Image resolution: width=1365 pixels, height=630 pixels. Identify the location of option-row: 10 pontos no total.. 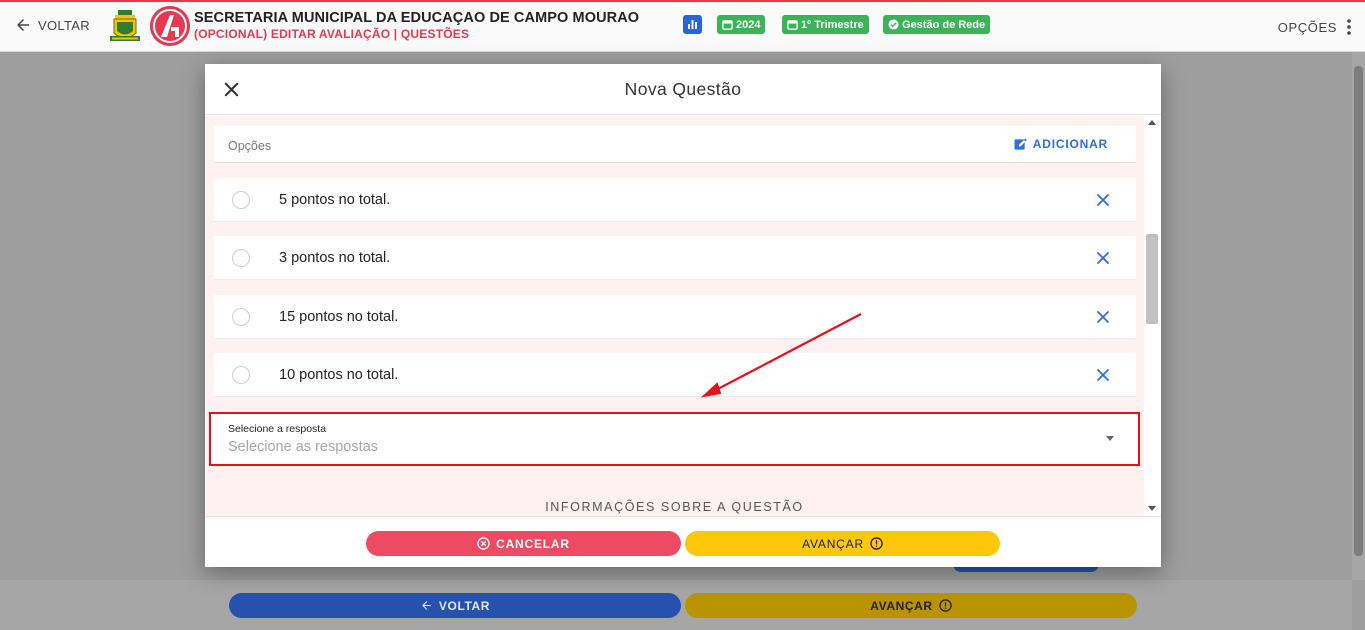
(675, 375).